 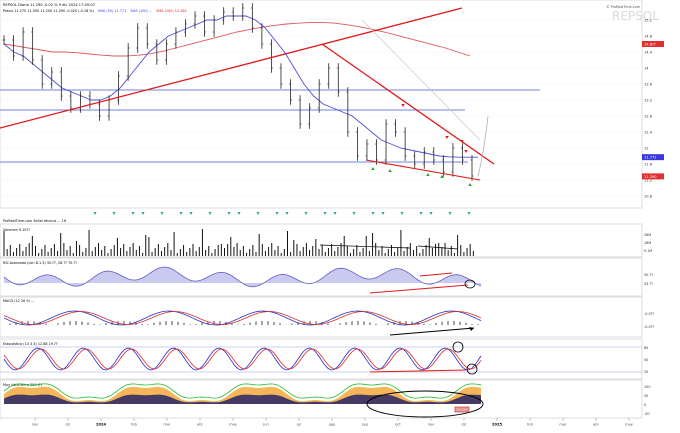 I want to click on price-tick-label: 10.8, so click(x=648, y=196).